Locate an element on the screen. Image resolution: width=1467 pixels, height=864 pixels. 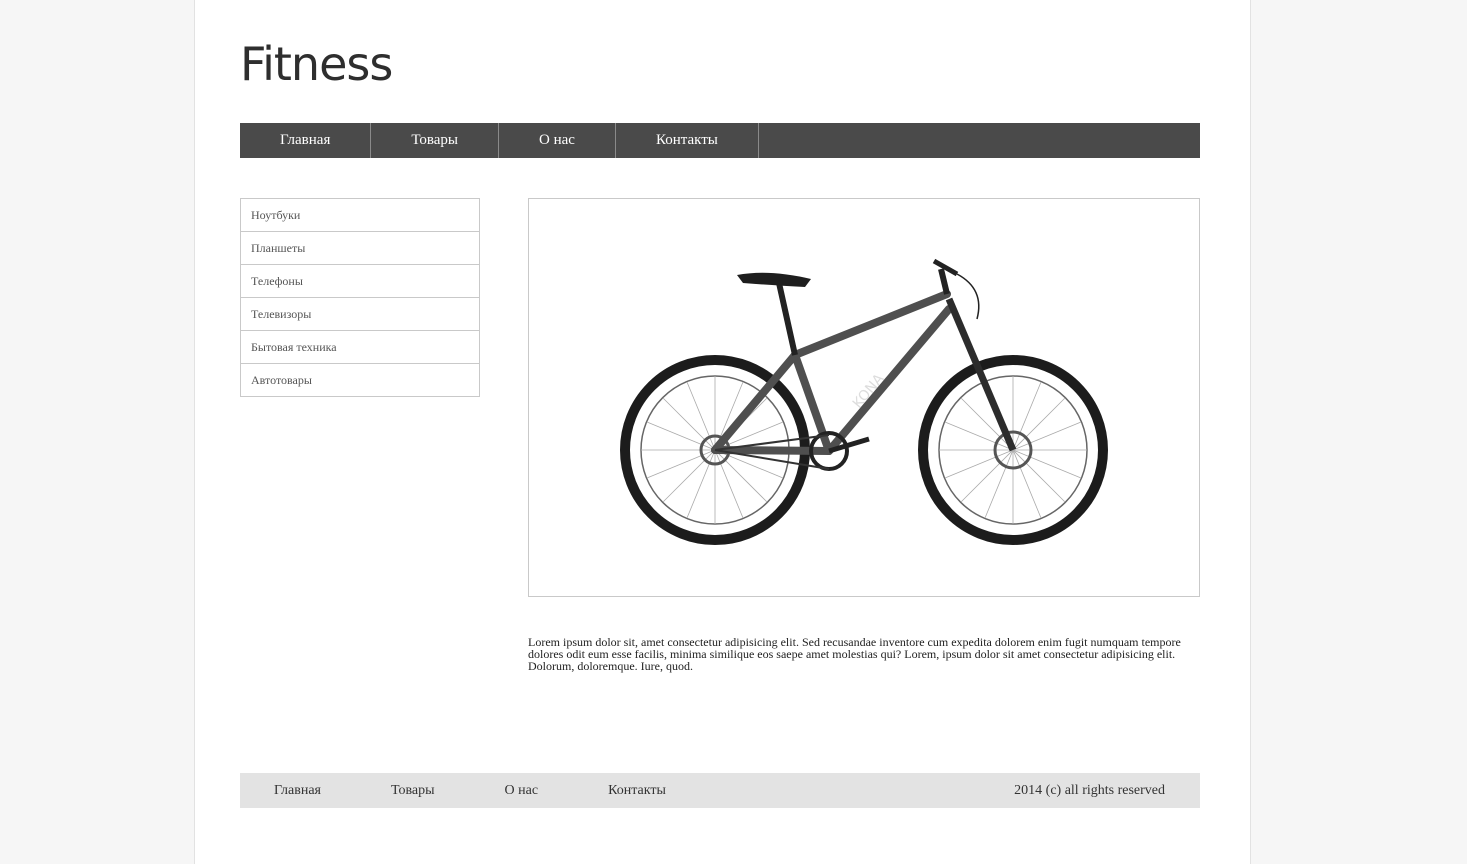
footer-link-about: О нас is located at coordinates (522, 791).